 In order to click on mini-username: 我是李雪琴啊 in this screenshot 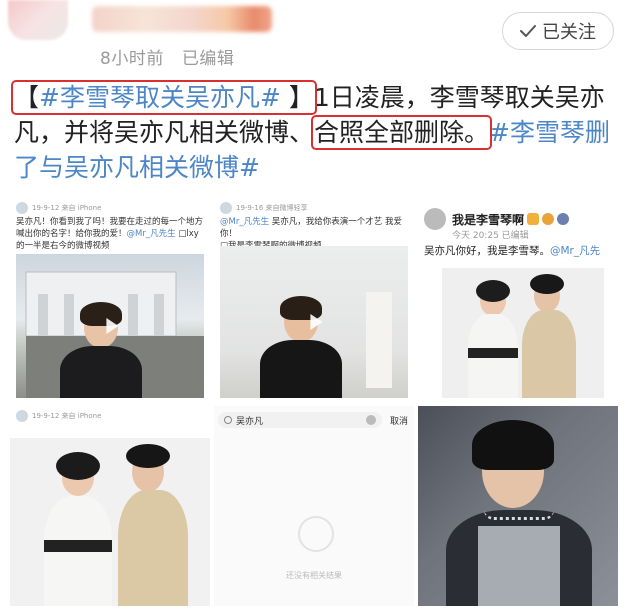, I will do `click(488, 219)`.